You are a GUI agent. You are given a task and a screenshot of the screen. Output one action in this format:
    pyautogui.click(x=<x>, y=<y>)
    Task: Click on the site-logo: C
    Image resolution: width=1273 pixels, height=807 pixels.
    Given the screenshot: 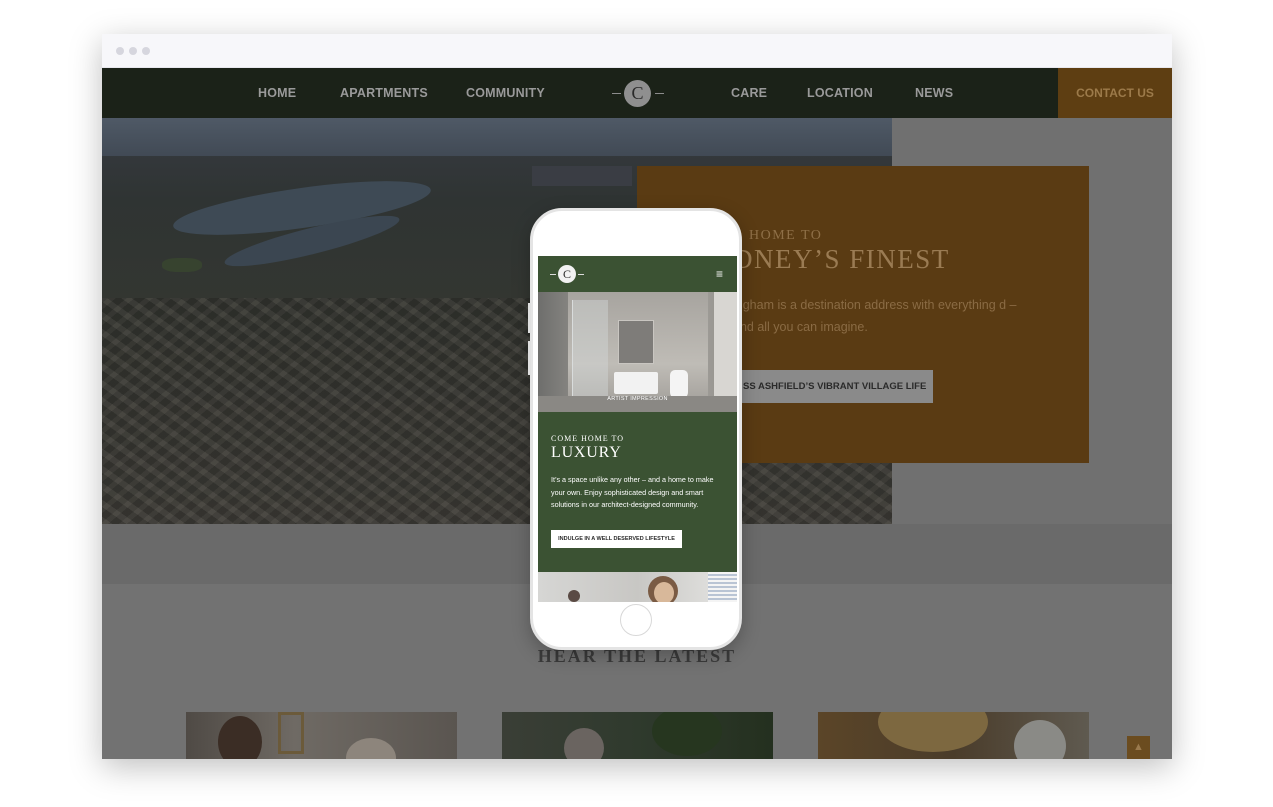 What is the action you would take?
    pyautogui.click(x=638, y=93)
    